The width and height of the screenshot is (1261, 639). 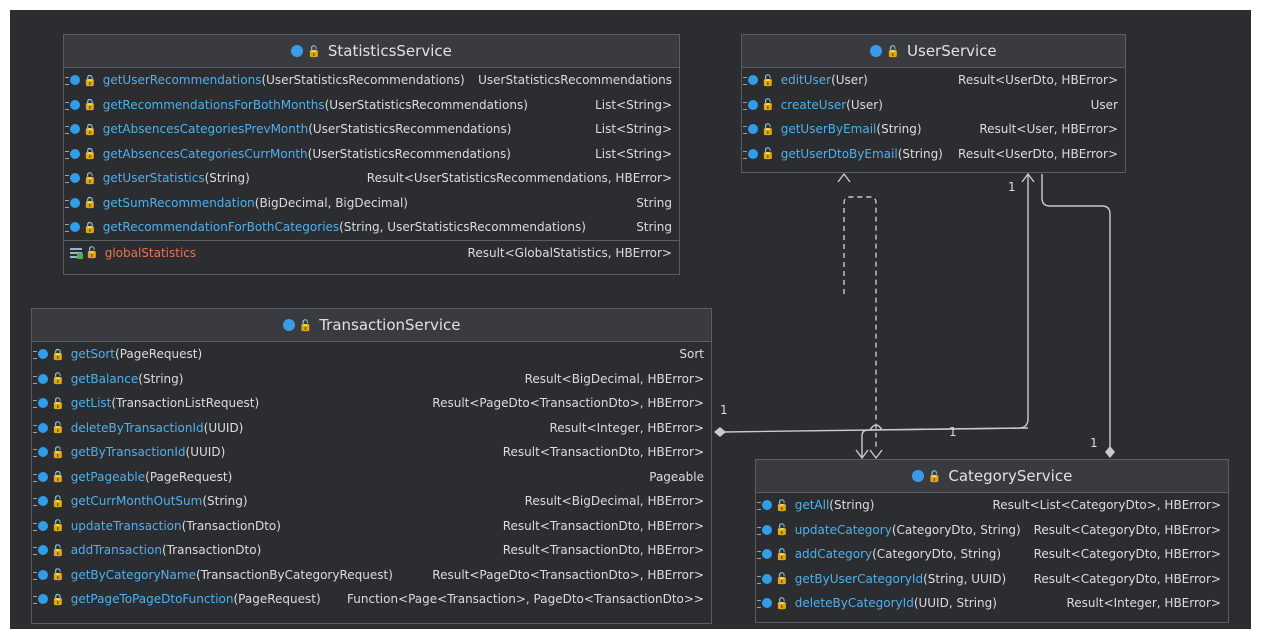 What do you see at coordinates (965, 578) in the screenshot?
I see `member-params: (String, UUID)` at bounding box center [965, 578].